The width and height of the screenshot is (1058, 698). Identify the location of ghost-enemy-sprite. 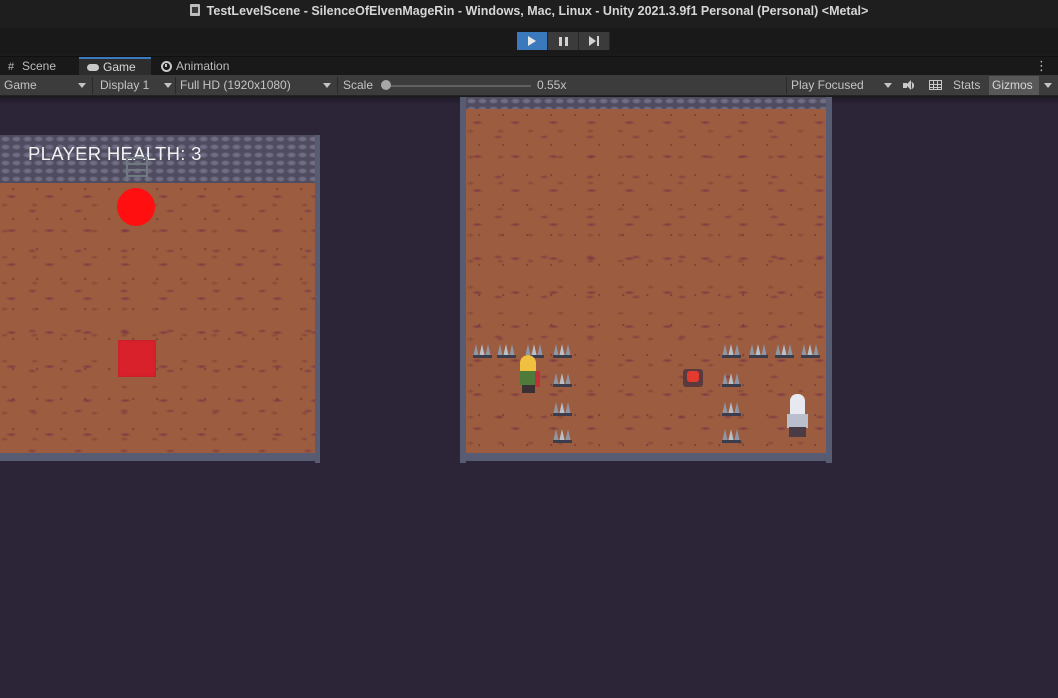
(798, 417).